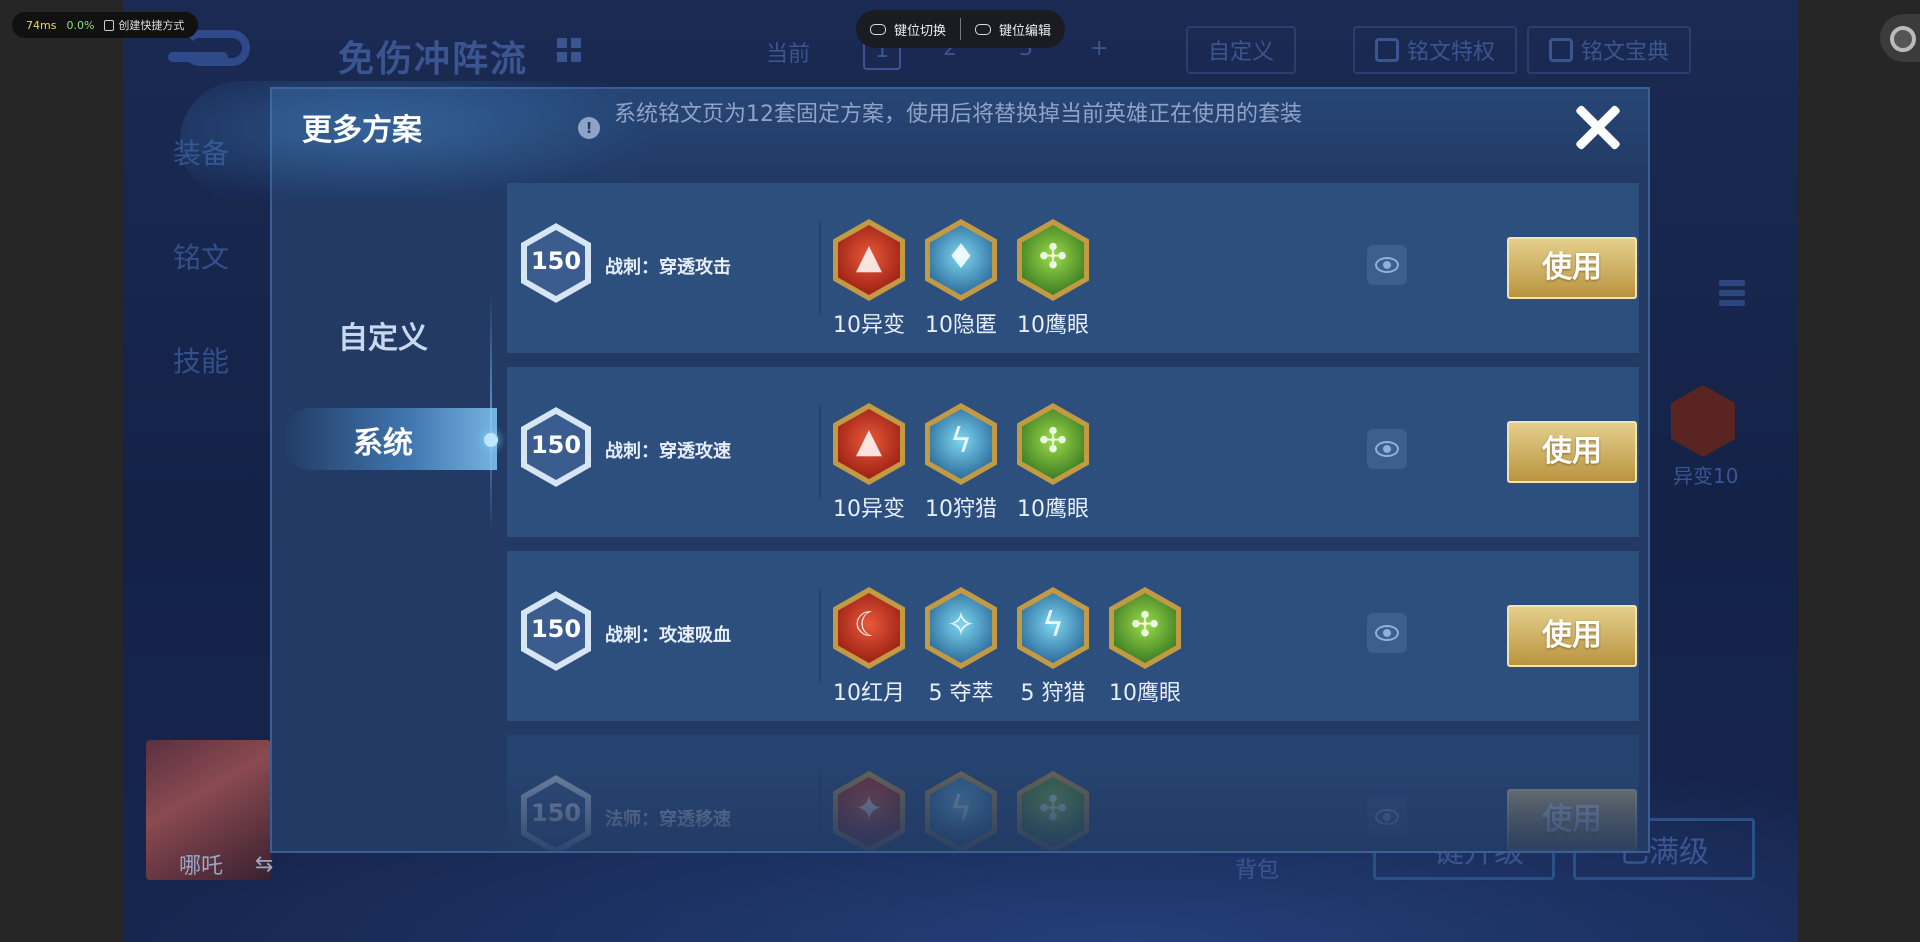 This screenshot has height=942, width=1920. I want to click on rune-label: 10异变, so click(869, 325).